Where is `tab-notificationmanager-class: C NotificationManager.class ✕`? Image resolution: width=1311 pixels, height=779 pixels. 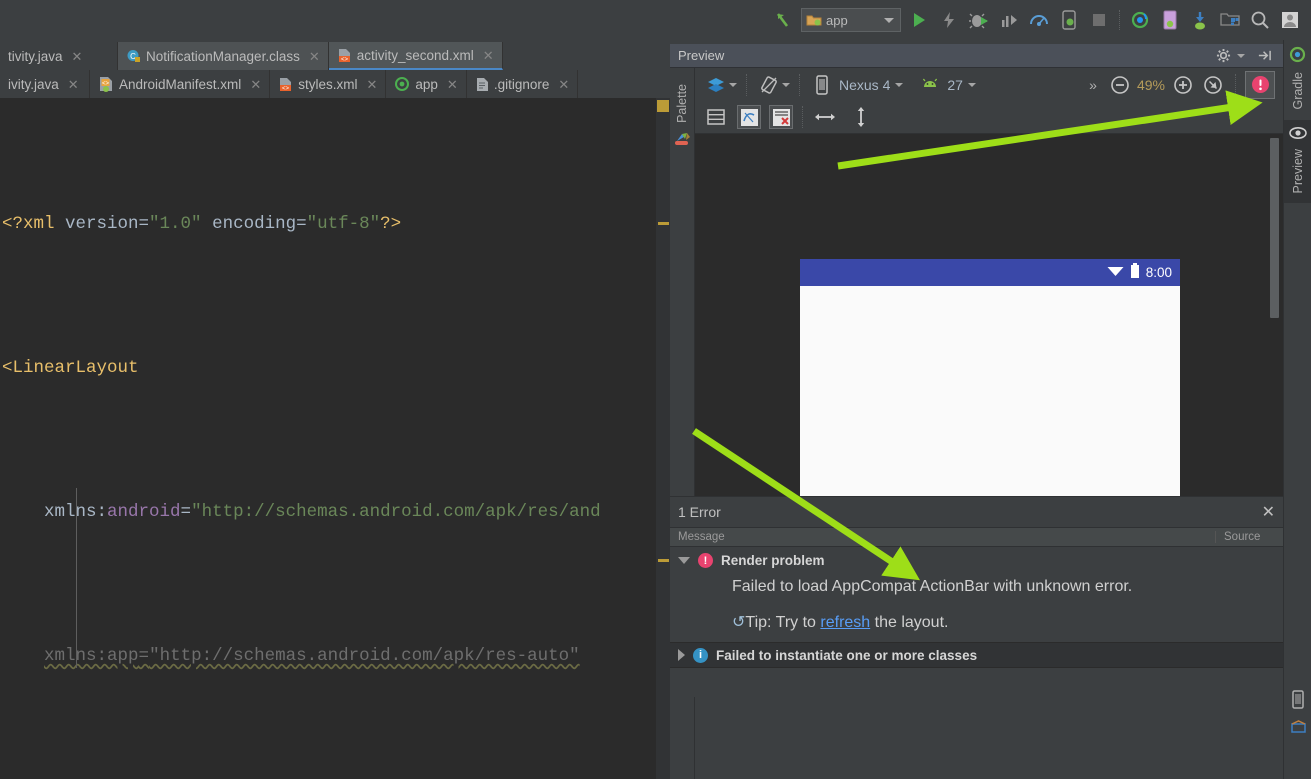 tab-notificationmanager-class: C NotificationManager.class ✕ is located at coordinates (223, 56).